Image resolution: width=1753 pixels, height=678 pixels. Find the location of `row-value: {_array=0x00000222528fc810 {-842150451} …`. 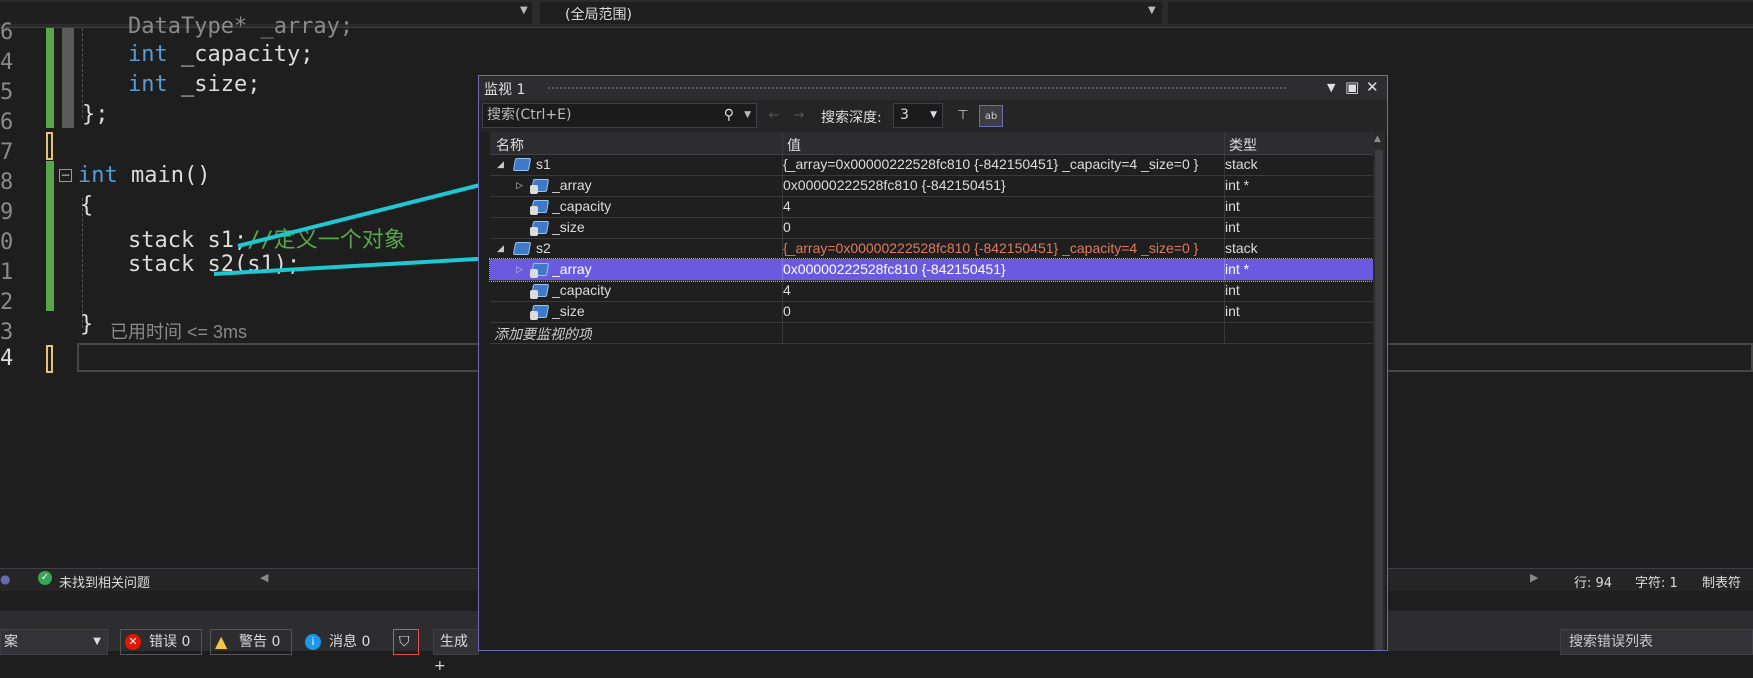

row-value: {_array=0x00000222528fc810 {-842150451} … is located at coordinates (1001, 164).